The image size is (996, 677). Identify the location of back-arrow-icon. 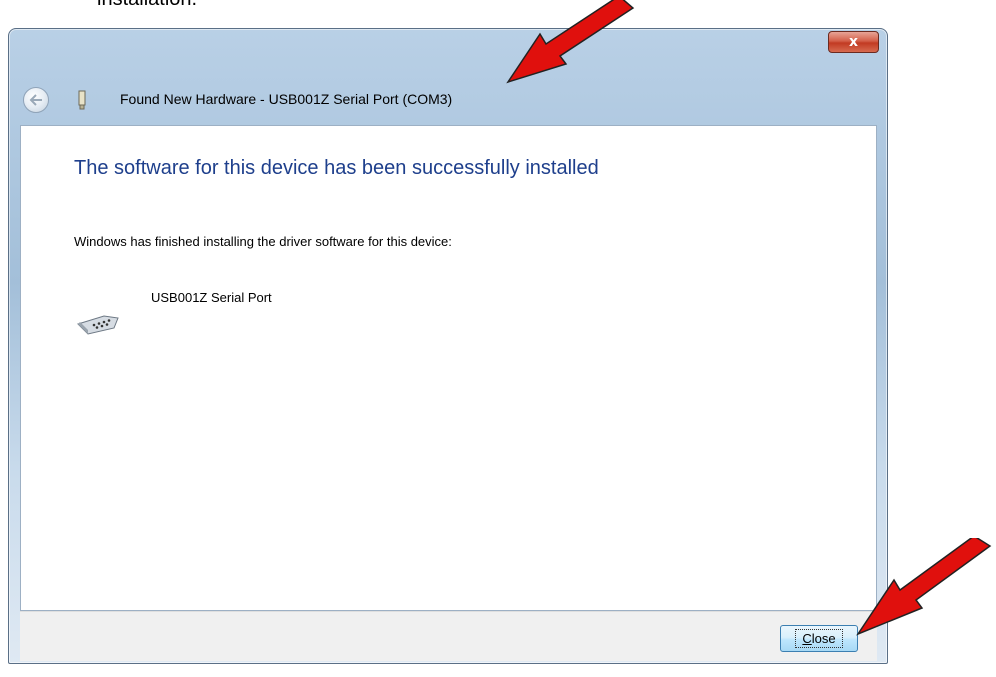
(35, 100).